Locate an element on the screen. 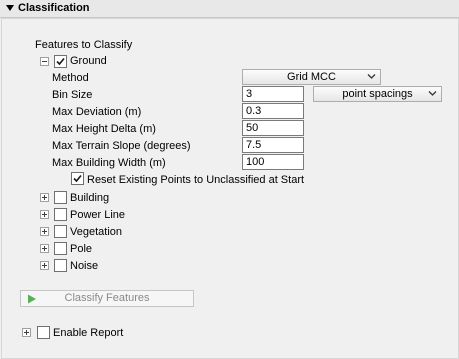 This screenshot has width=459, height=359. ground-label: Ground is located at coordinates (88, 61).